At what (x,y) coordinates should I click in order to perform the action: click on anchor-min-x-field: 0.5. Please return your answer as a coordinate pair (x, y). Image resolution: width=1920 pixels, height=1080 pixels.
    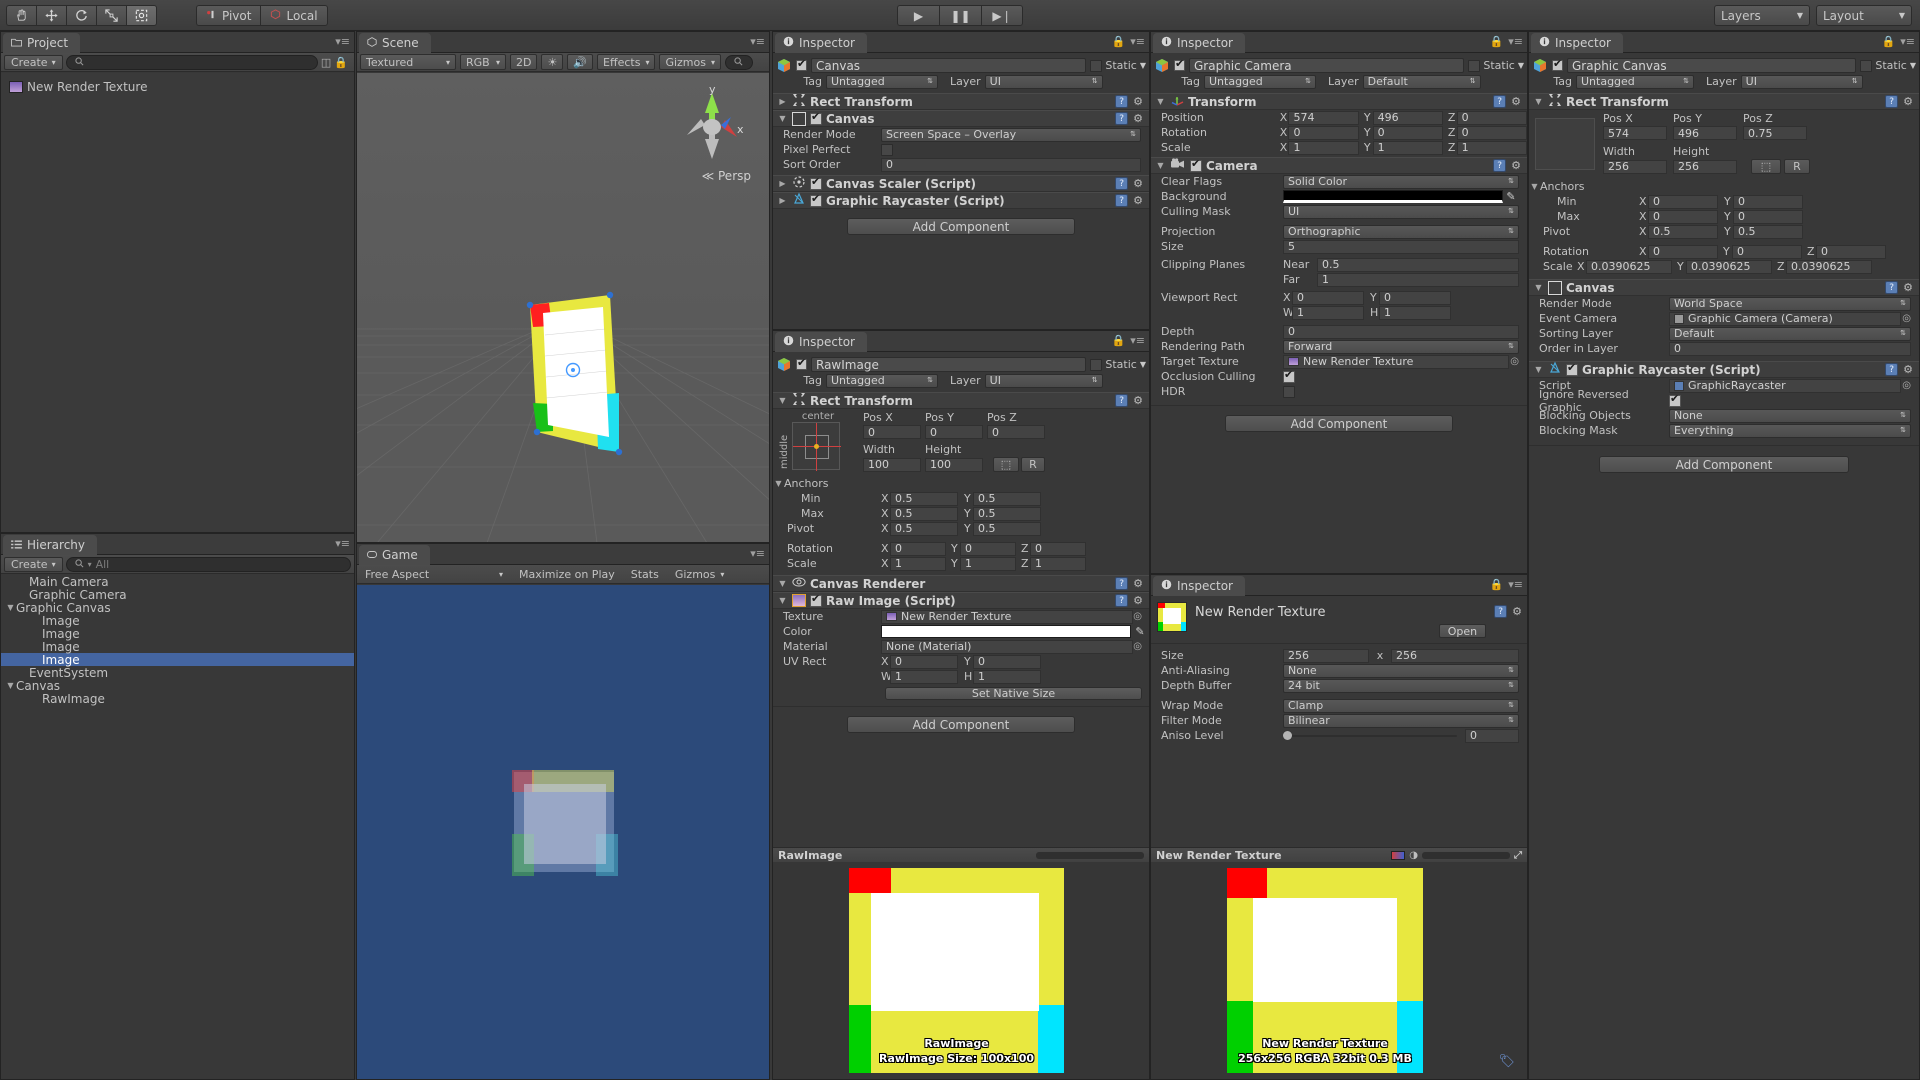
    Looking at the image, I should click on (924, 498).